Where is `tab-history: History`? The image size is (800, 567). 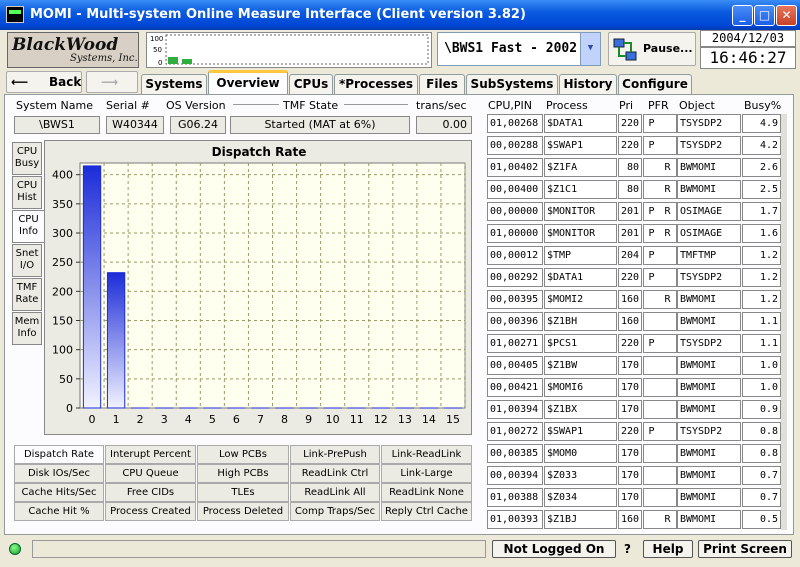 tab-history: History is located at coordinates (588, 84).